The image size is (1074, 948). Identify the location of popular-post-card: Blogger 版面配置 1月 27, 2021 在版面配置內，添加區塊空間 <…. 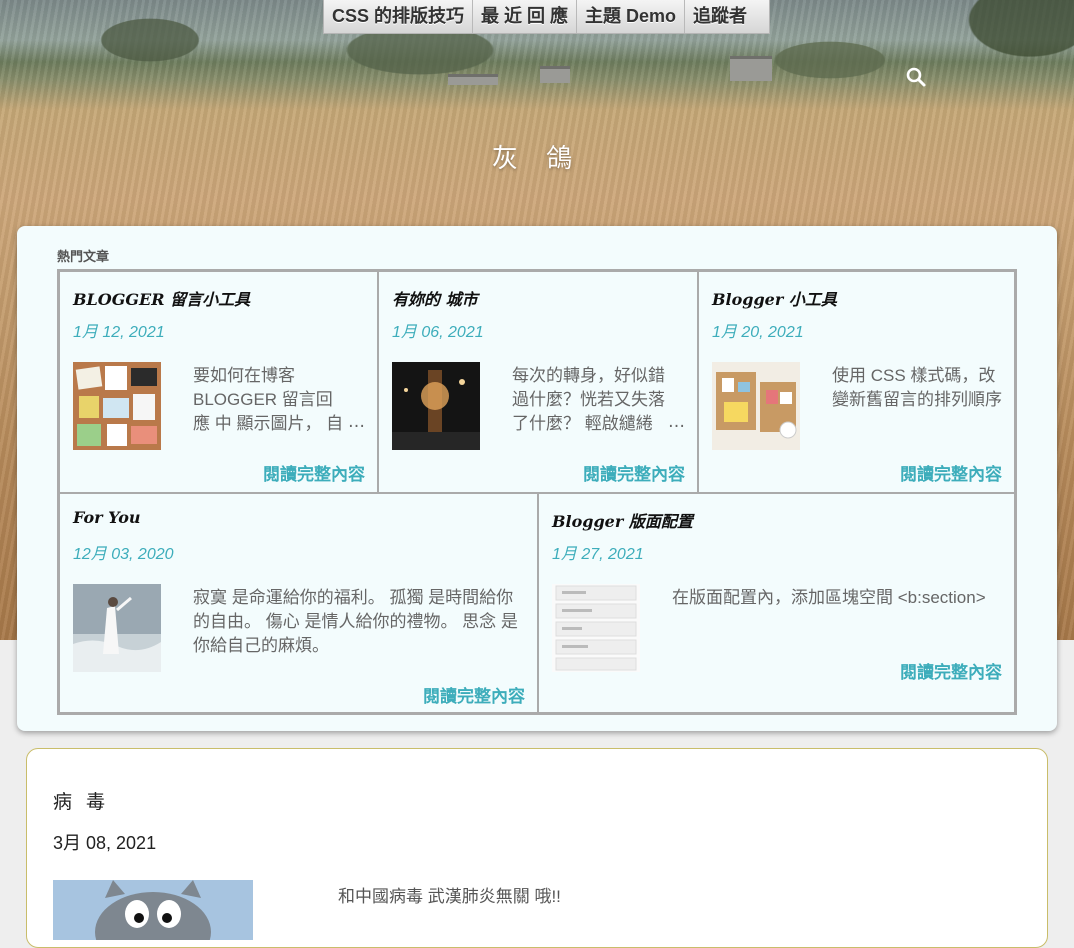
(776, 603).